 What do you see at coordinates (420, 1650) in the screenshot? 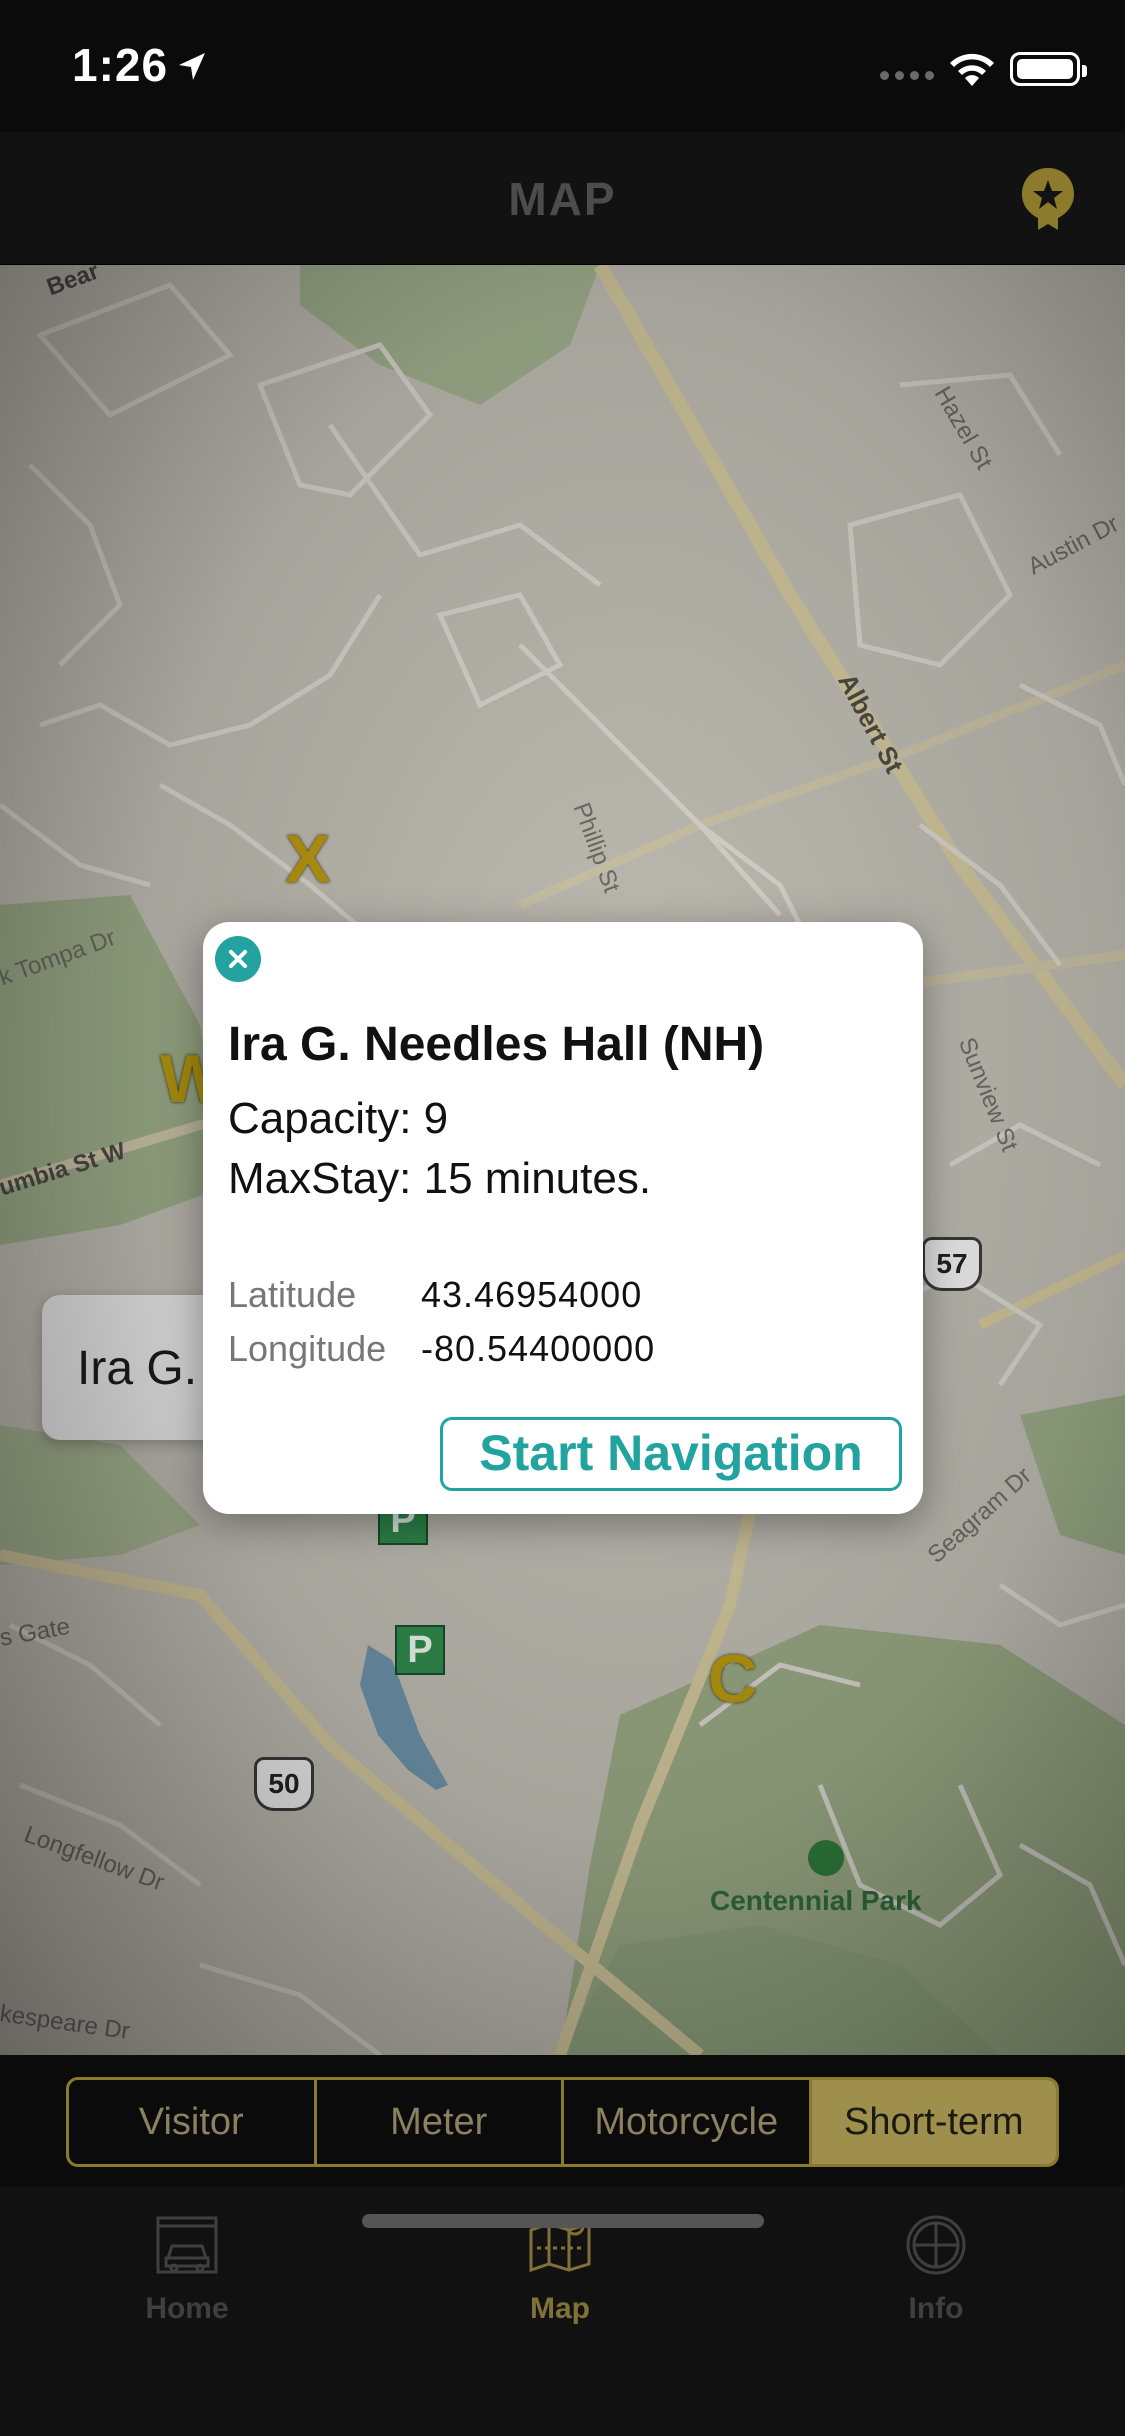
I see `parking-marker: P` at bounding box center [420, 1650].